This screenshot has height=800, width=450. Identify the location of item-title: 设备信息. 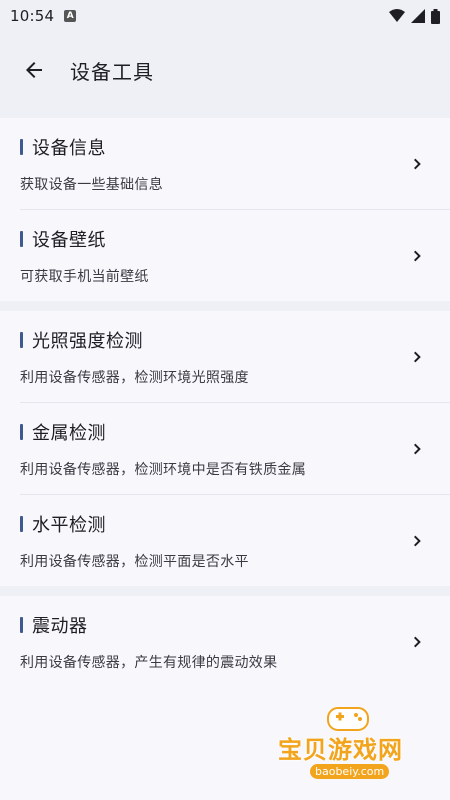
(69, 148).